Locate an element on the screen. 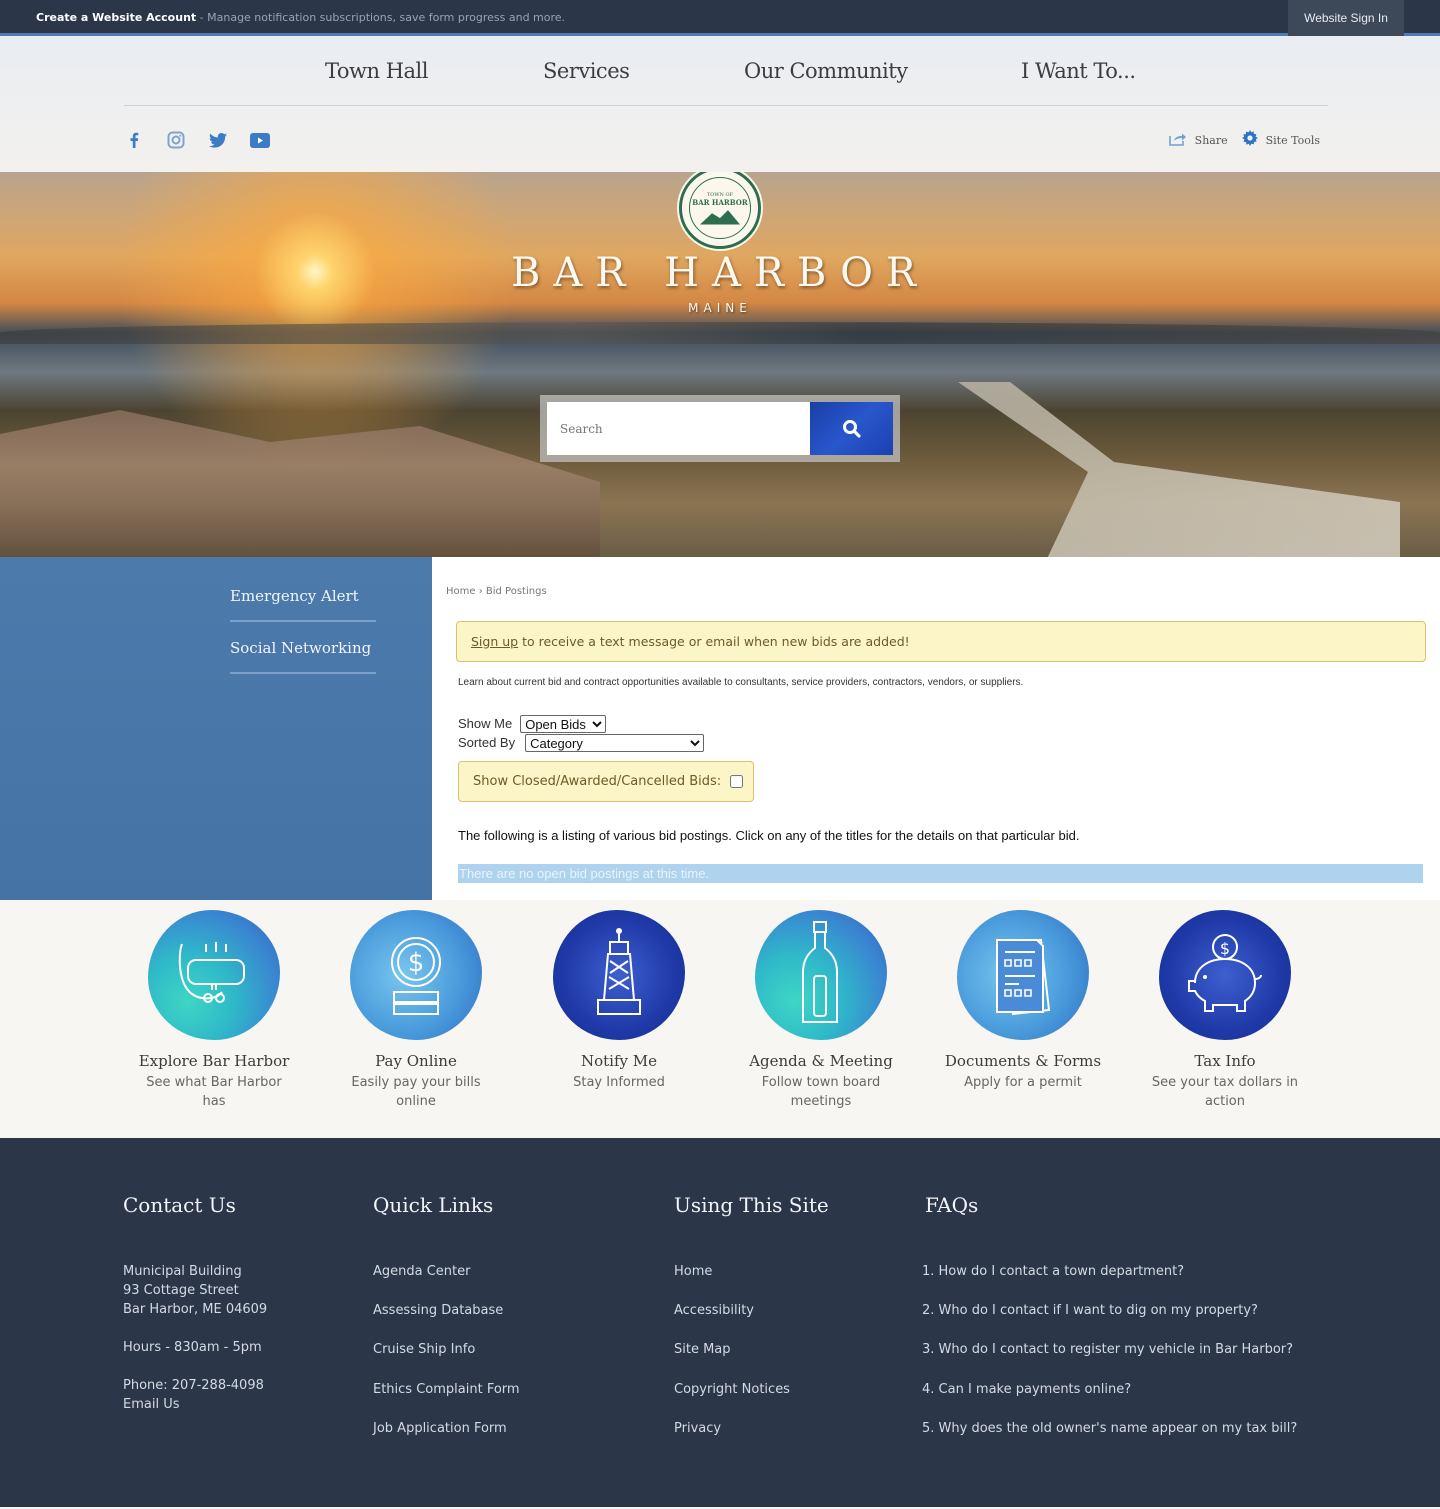 This screenshot has width=1440, height=1509. quick-link-subtitle: Stay Informed is located at coordinates (619, 1082).